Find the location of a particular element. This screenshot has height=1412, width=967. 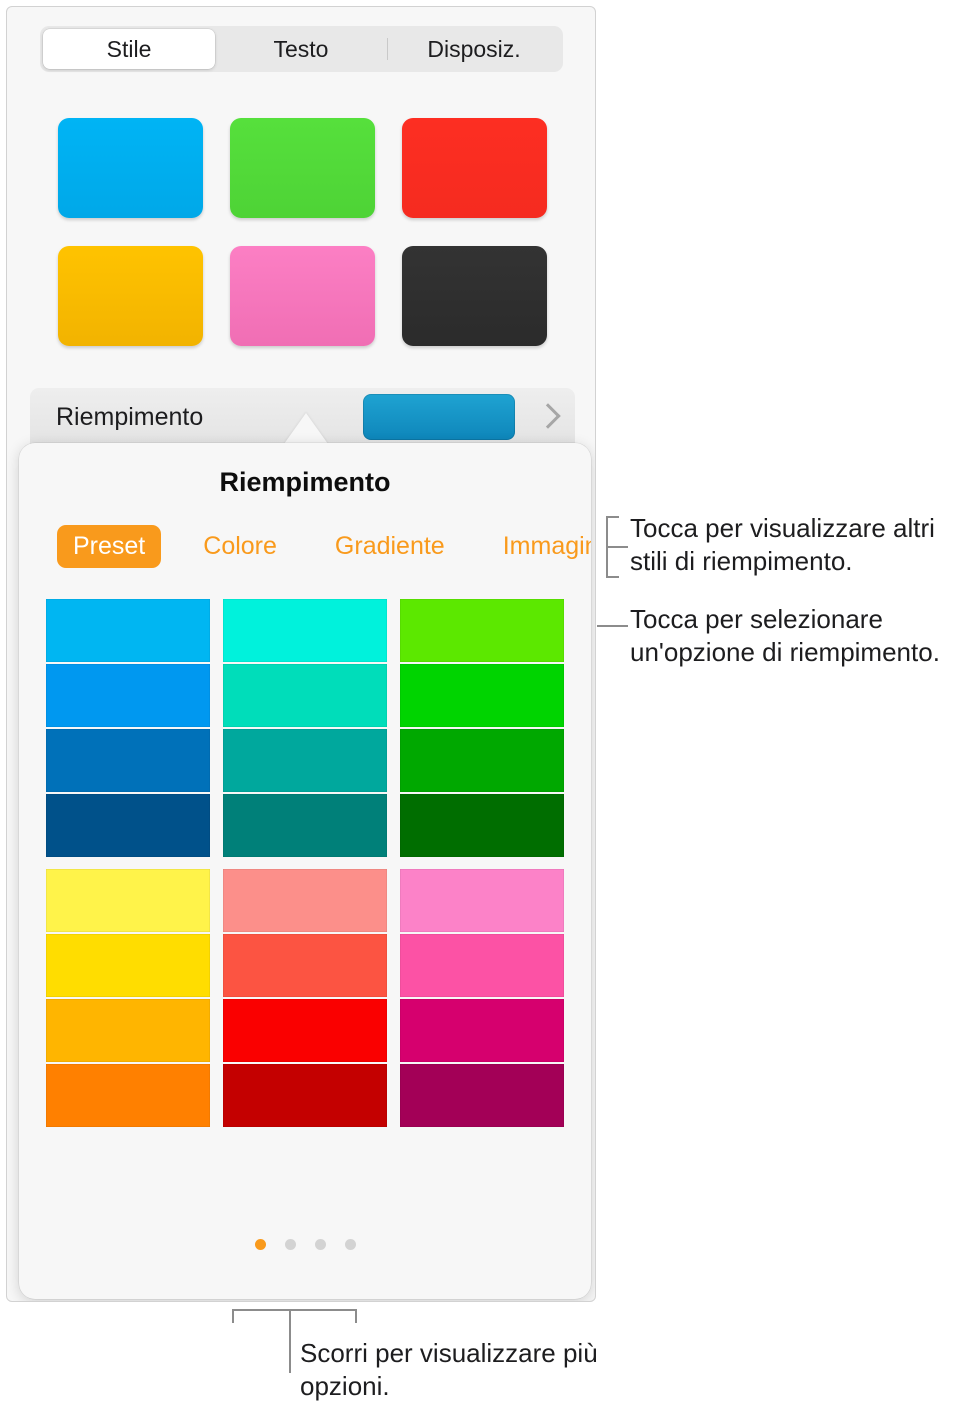

color-grid-cool is located at coordinates (305, 728).